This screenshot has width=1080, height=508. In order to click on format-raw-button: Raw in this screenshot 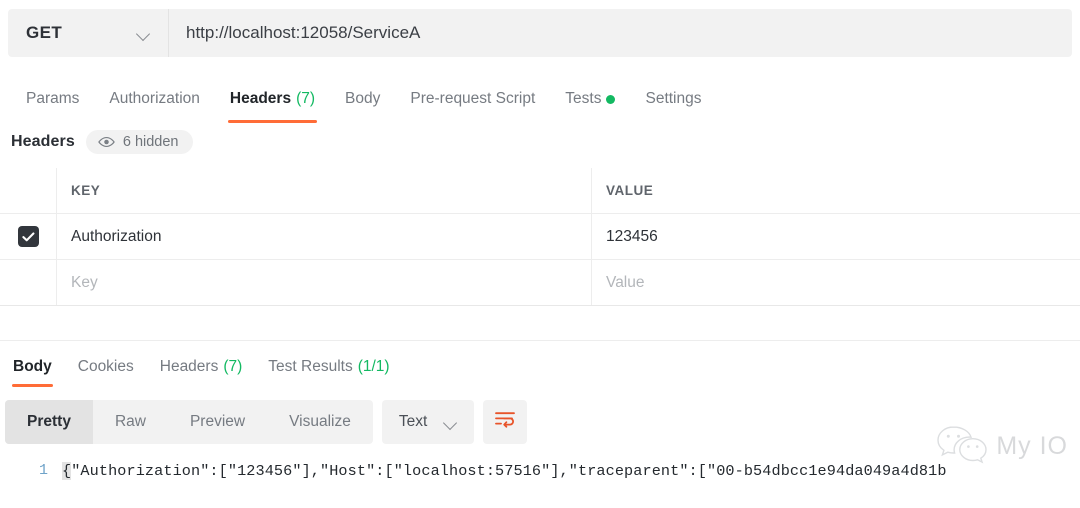, I will do `click(130, 422)`.